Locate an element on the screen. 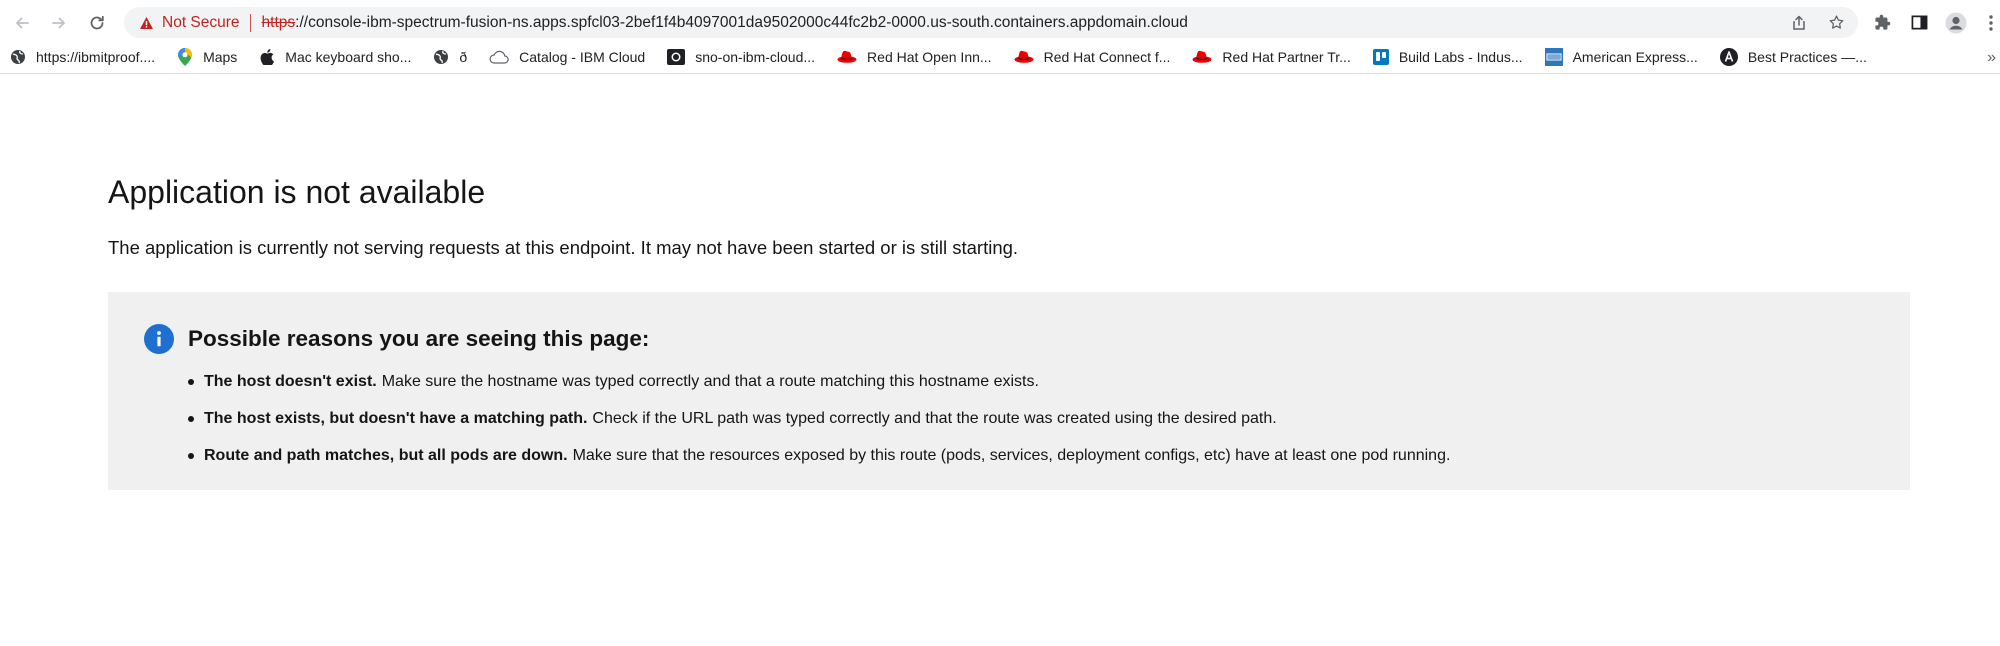 The width and height of the screenshot is (2000, 646). bookmark-label: ð is located at coordinates (463, 57).